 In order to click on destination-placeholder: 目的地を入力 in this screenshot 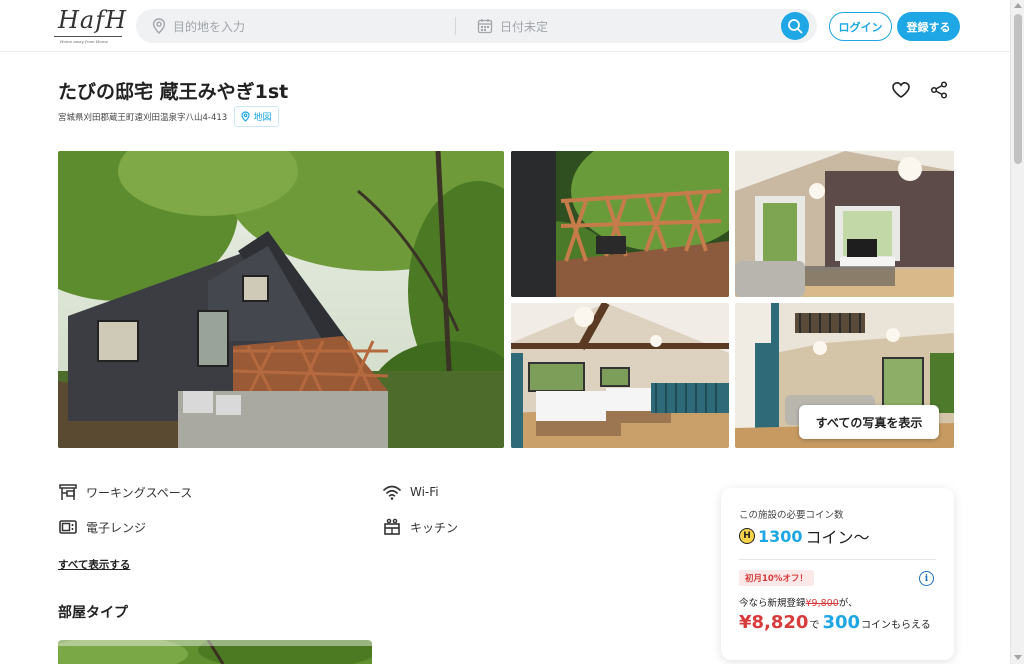, I will do `click(209, 26)`.